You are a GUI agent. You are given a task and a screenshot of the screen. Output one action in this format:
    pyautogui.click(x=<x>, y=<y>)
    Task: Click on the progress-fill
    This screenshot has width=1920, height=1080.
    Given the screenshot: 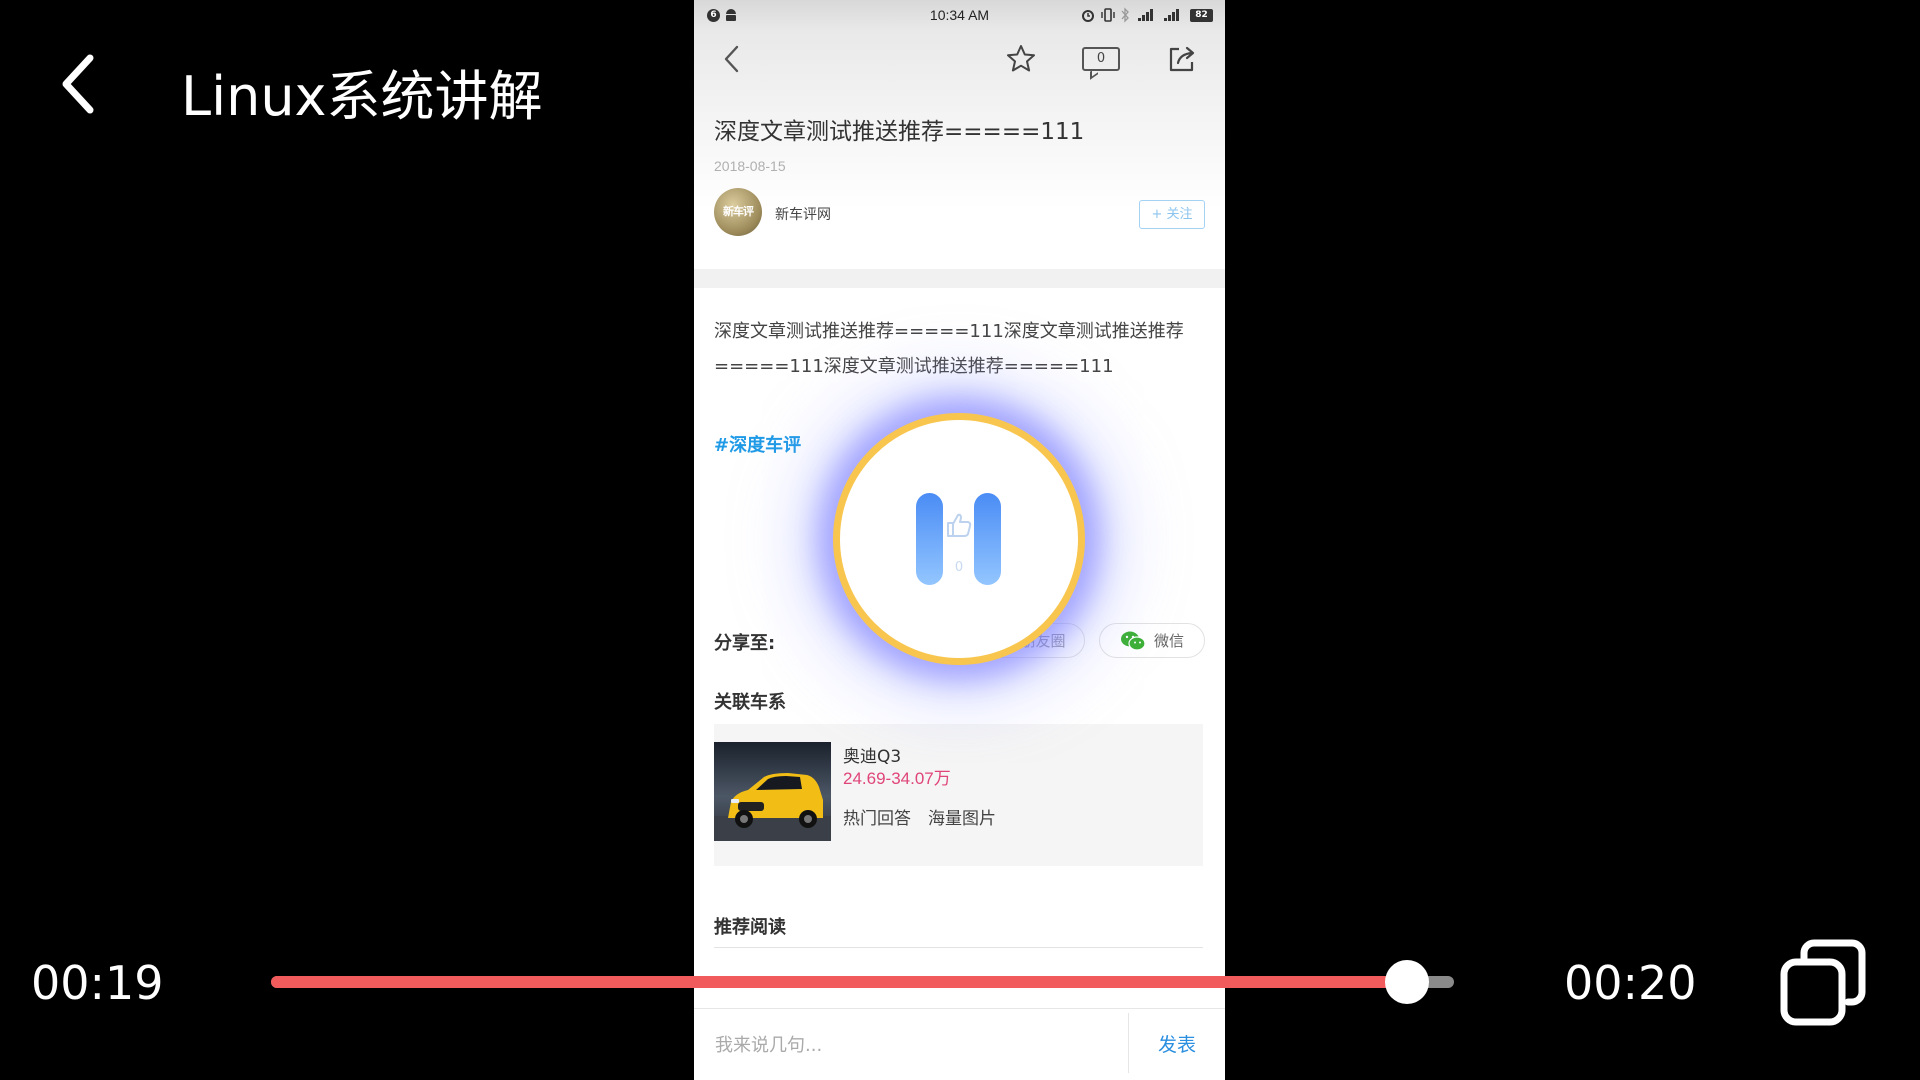 What is the action you would take?
    pyautogui.click(x=839, y=982)
    